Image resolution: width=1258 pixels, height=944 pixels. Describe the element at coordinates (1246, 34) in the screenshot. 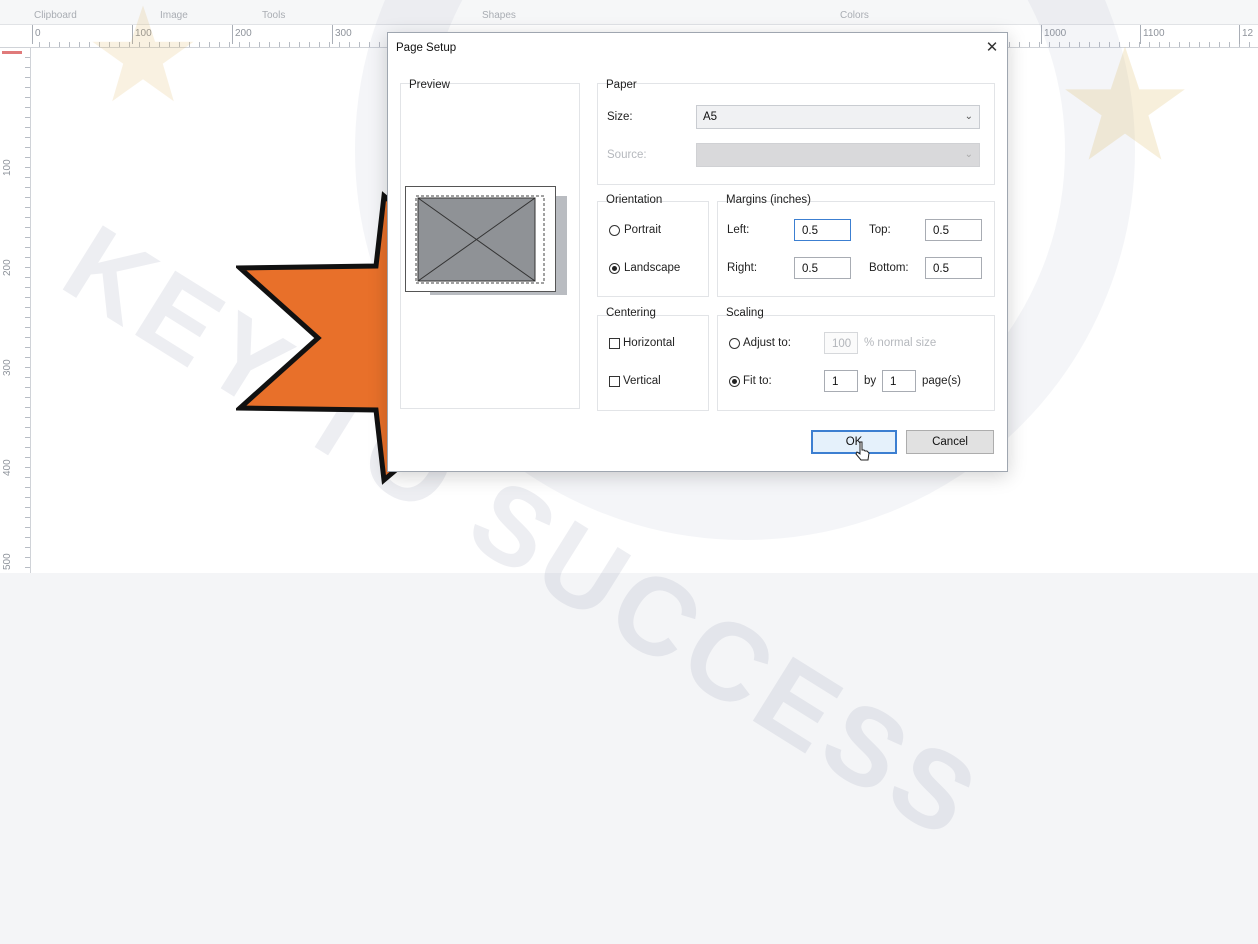

I see `ruler-tick-label: 12` at that location.